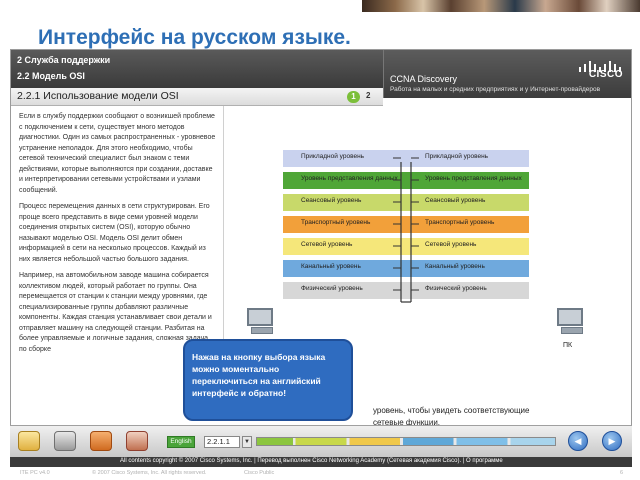 Image resolution: width=640 pixels, height=480 pixels. Describe the element at coordinates (197, 69) in the screenshot. I see `nav-header: 2 Служба поддержки 2.2 Модель OSI` at that location.